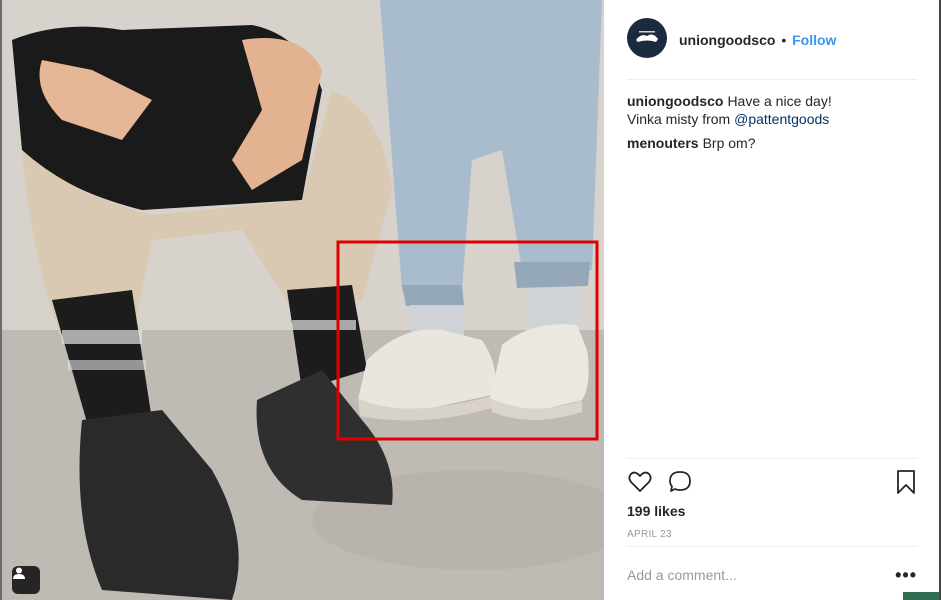 The height and width of the screenshot is (600, 941). Describe the element at coordinates (781, 119) in the screenshot. I see `mention-link: @pattentgoods` at that location.